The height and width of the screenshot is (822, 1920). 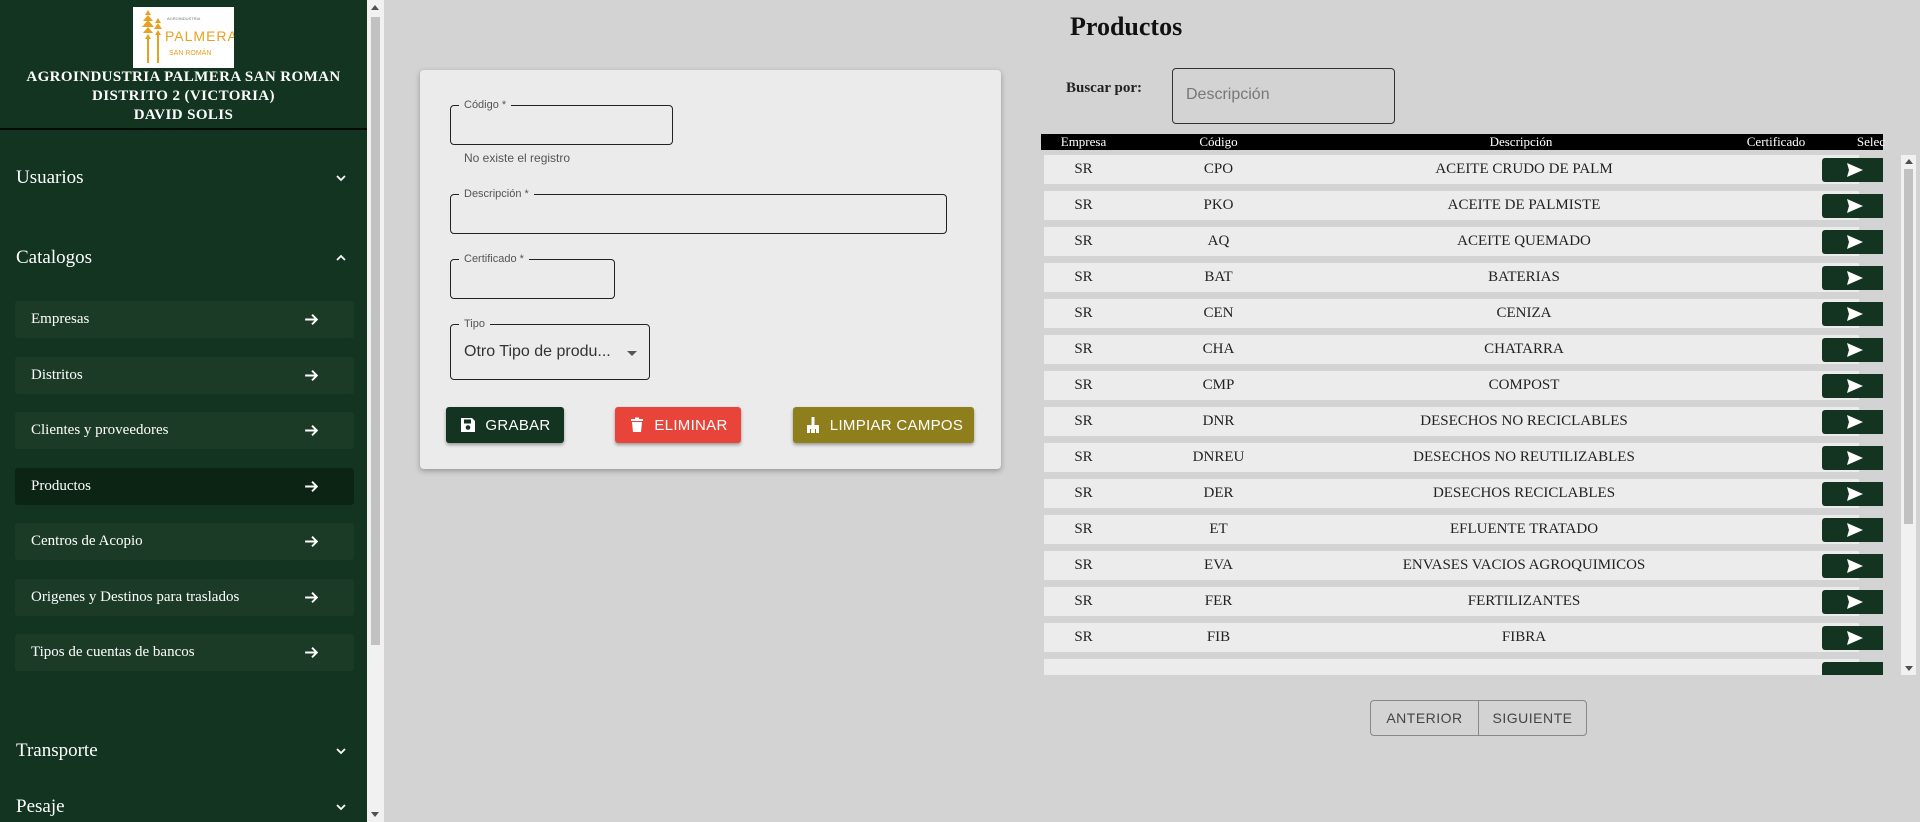 What do you see at coordinates (184, 541) in the screenshot?
I see `sidebar-item-centros-acopio: Centros de Acopio` at bounding box center [184, 541].